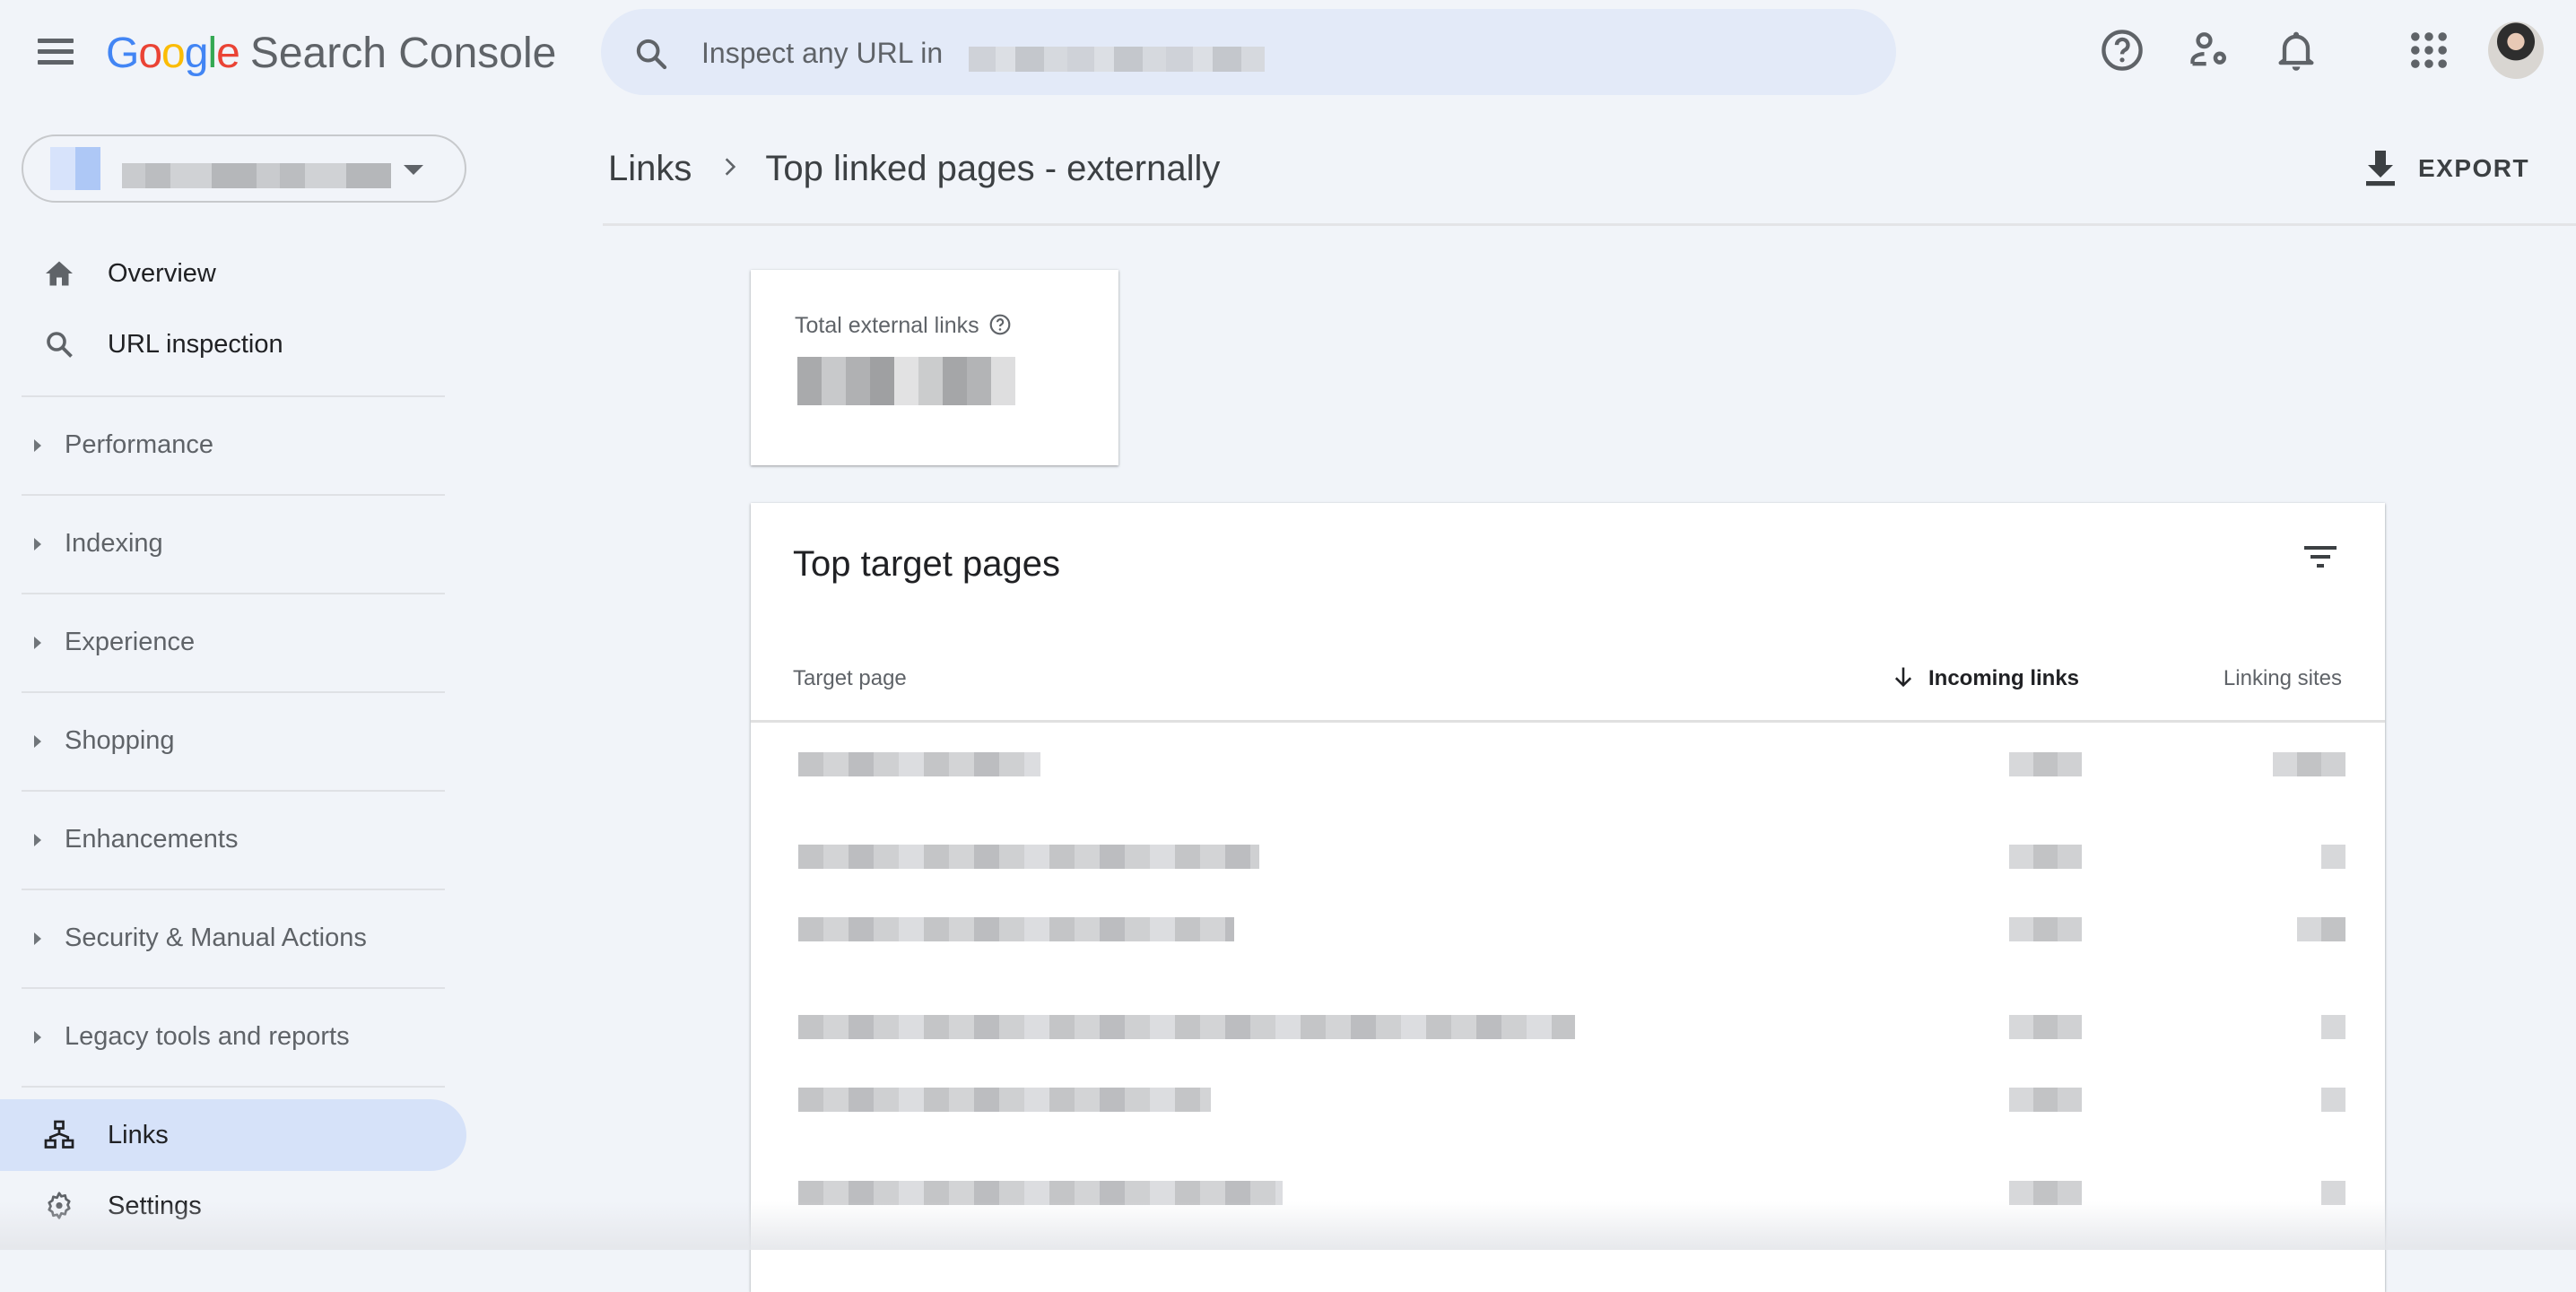 The height and width of the screenshot is (1292, 2576). Describe the element at coordinates (926, 564) in the screenshot. I see `table-title: Top target pages` at that location.